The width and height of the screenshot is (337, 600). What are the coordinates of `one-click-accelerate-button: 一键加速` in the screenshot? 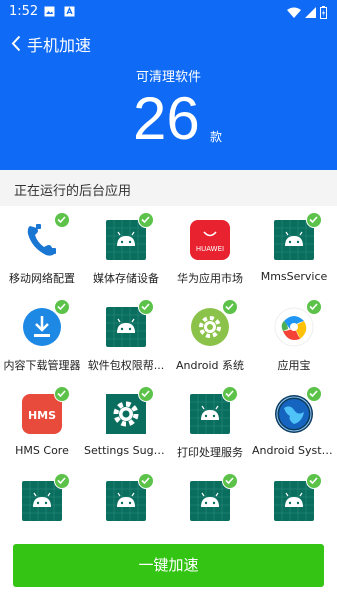 It's located at (168, 565).